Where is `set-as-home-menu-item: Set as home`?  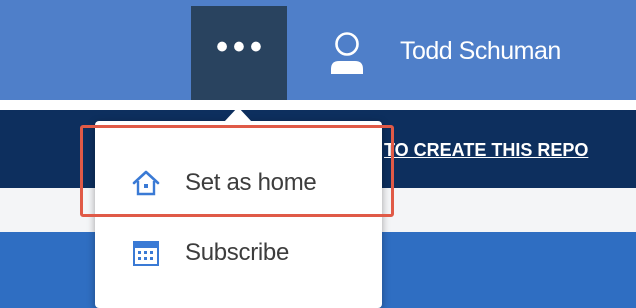 set-as-home-menu-item: Set as home is located at coordinates (238, 183).